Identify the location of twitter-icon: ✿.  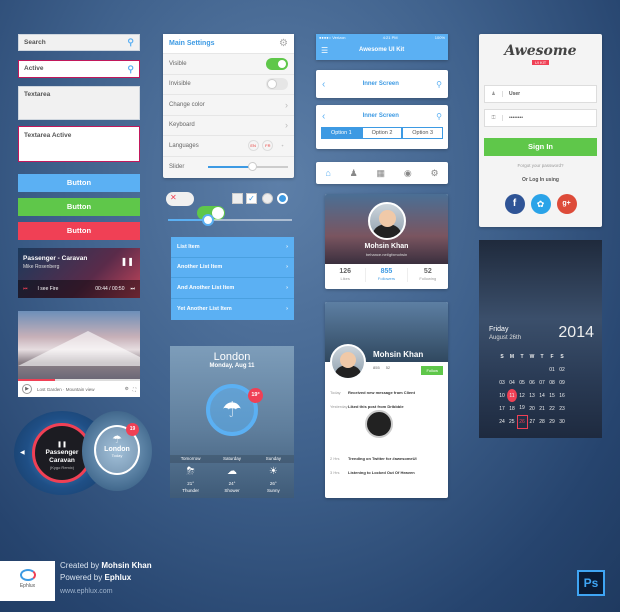
(540, 204).